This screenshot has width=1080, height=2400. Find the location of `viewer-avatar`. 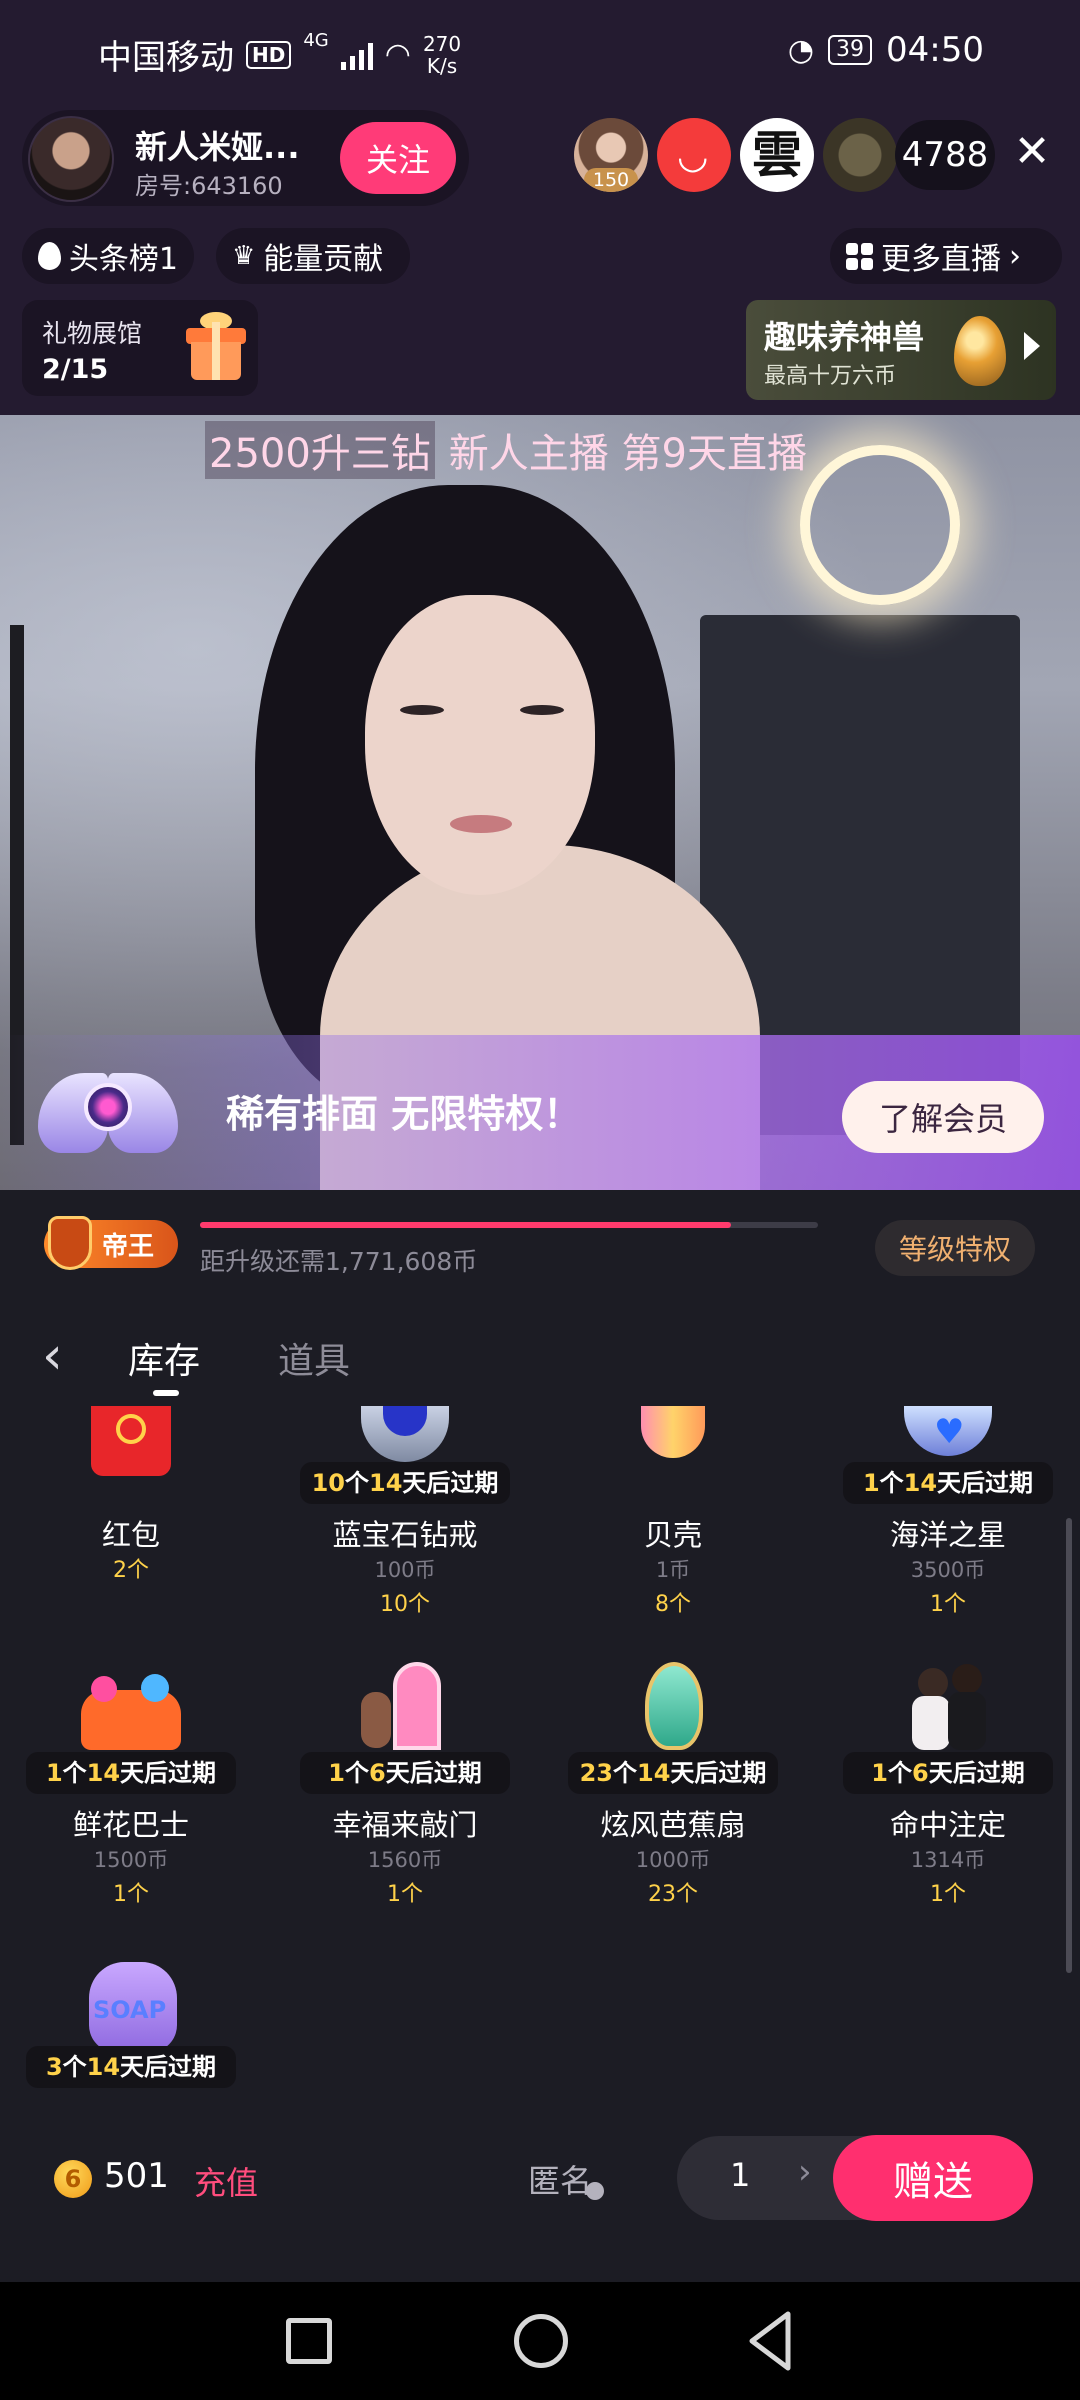

viewer-avatar is located at coordinates (860, 155).